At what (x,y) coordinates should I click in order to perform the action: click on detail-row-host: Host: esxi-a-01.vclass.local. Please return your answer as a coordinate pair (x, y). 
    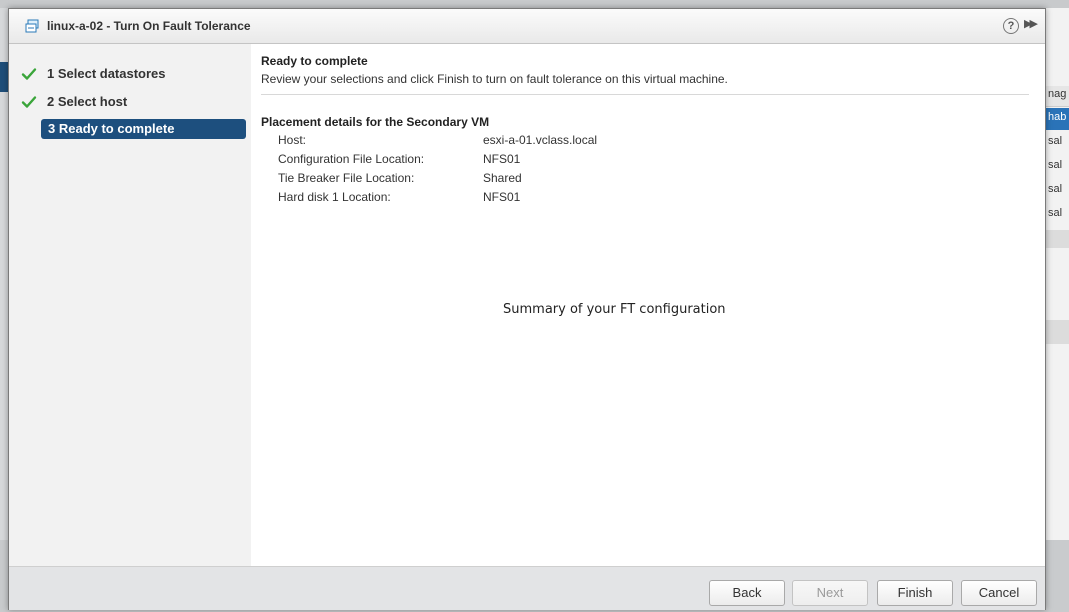
    Looking at the image, I should click on (528, 142).